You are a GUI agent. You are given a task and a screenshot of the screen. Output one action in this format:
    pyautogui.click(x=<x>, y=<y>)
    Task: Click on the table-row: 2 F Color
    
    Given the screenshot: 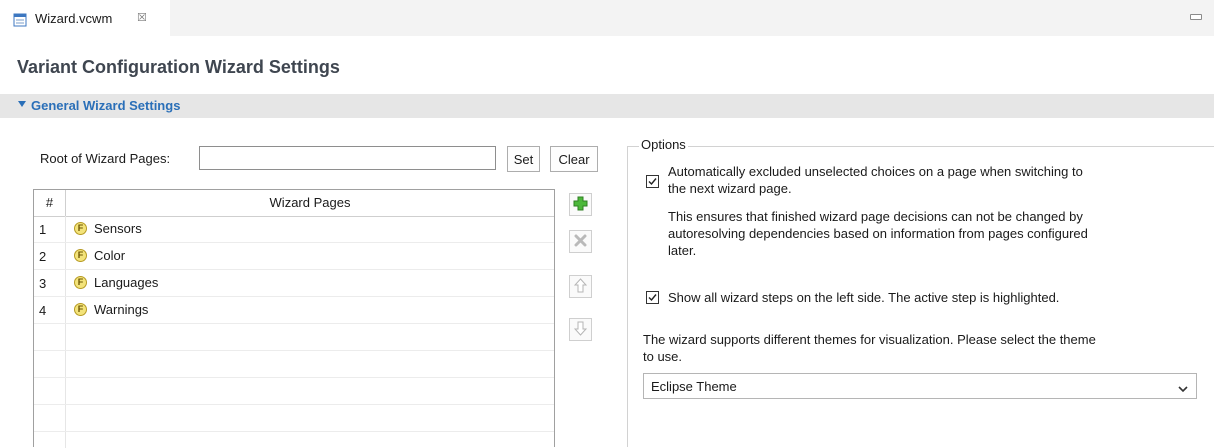 What is the action you would take?
    pyautogui.click(x=294, y=256)
    